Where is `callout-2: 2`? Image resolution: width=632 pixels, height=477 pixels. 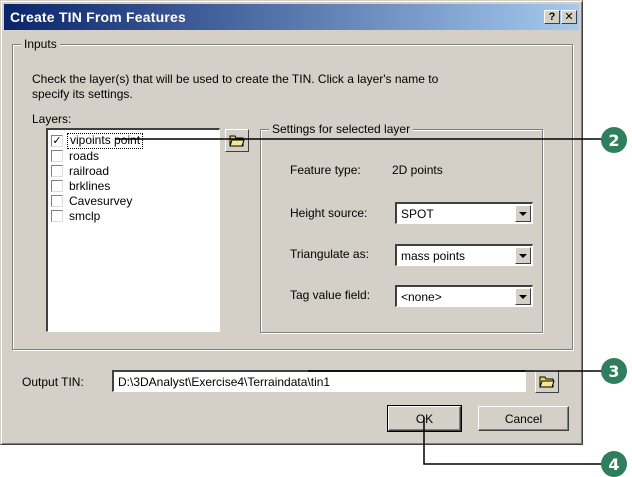
callout-2: 2 is located at coordinates (614, 140).